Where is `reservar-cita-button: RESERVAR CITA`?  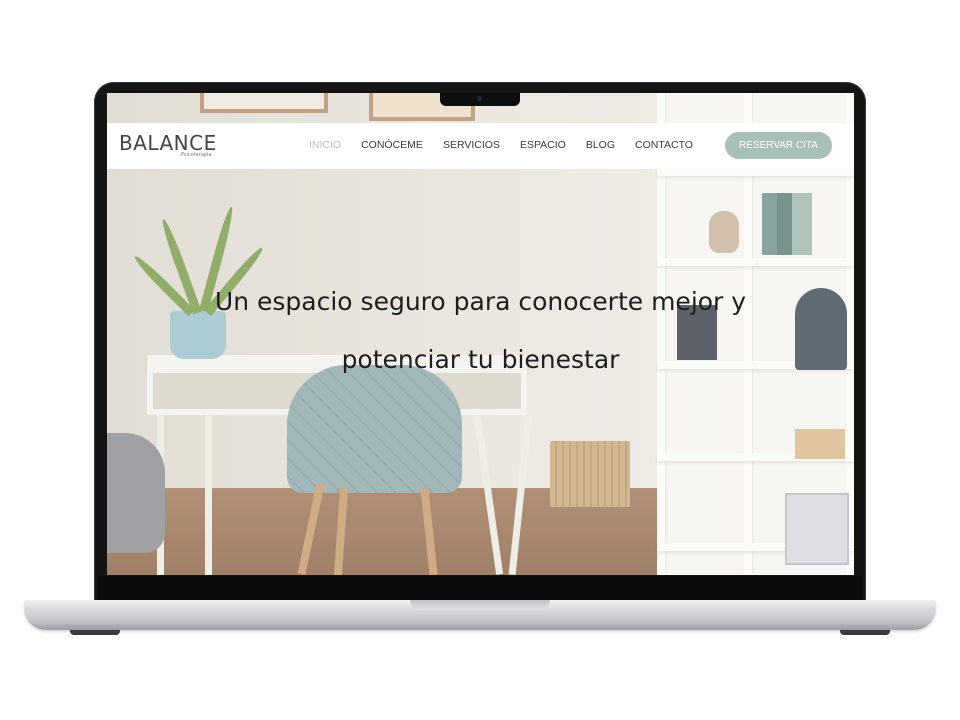 reservar-cita-button: RESERVAR CITA is located at coordinates (778, 145).